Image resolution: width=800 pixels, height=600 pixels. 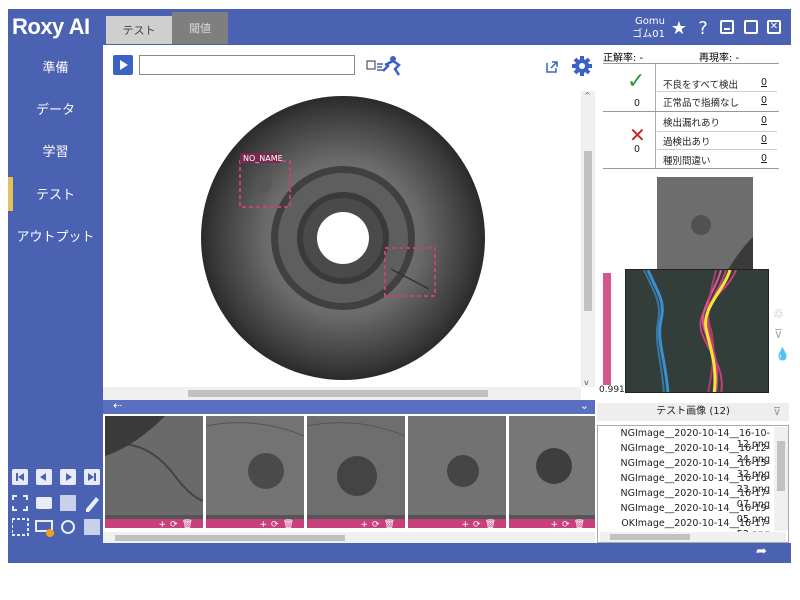 I want to click on help-icon: ?, so click(x=703, y=28).